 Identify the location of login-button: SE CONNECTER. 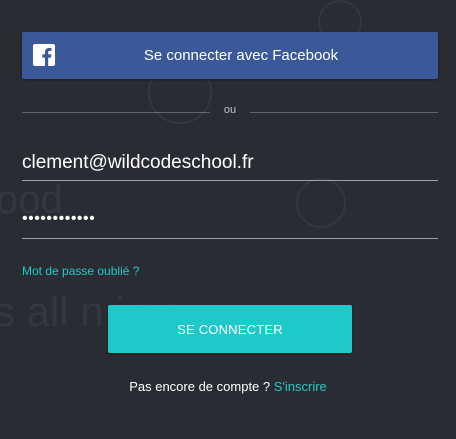
(230, 329).